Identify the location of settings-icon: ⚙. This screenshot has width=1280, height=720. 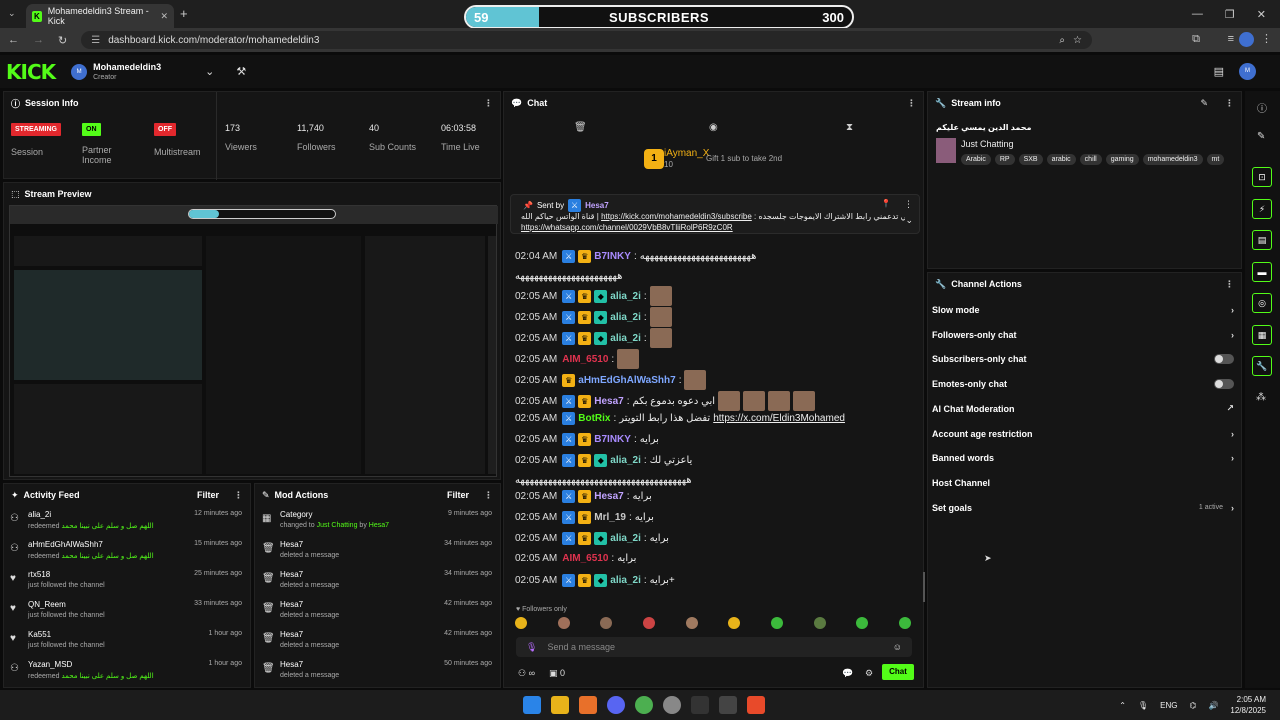
(869, 673).